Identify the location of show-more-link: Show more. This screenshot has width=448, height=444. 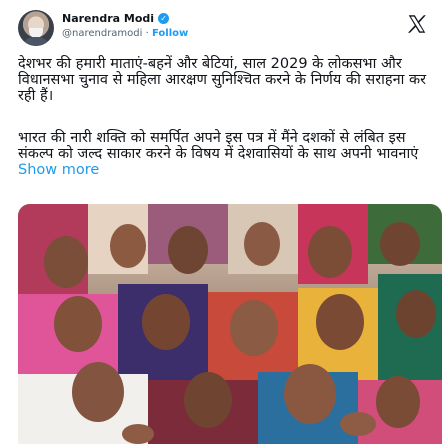
(58, 170).